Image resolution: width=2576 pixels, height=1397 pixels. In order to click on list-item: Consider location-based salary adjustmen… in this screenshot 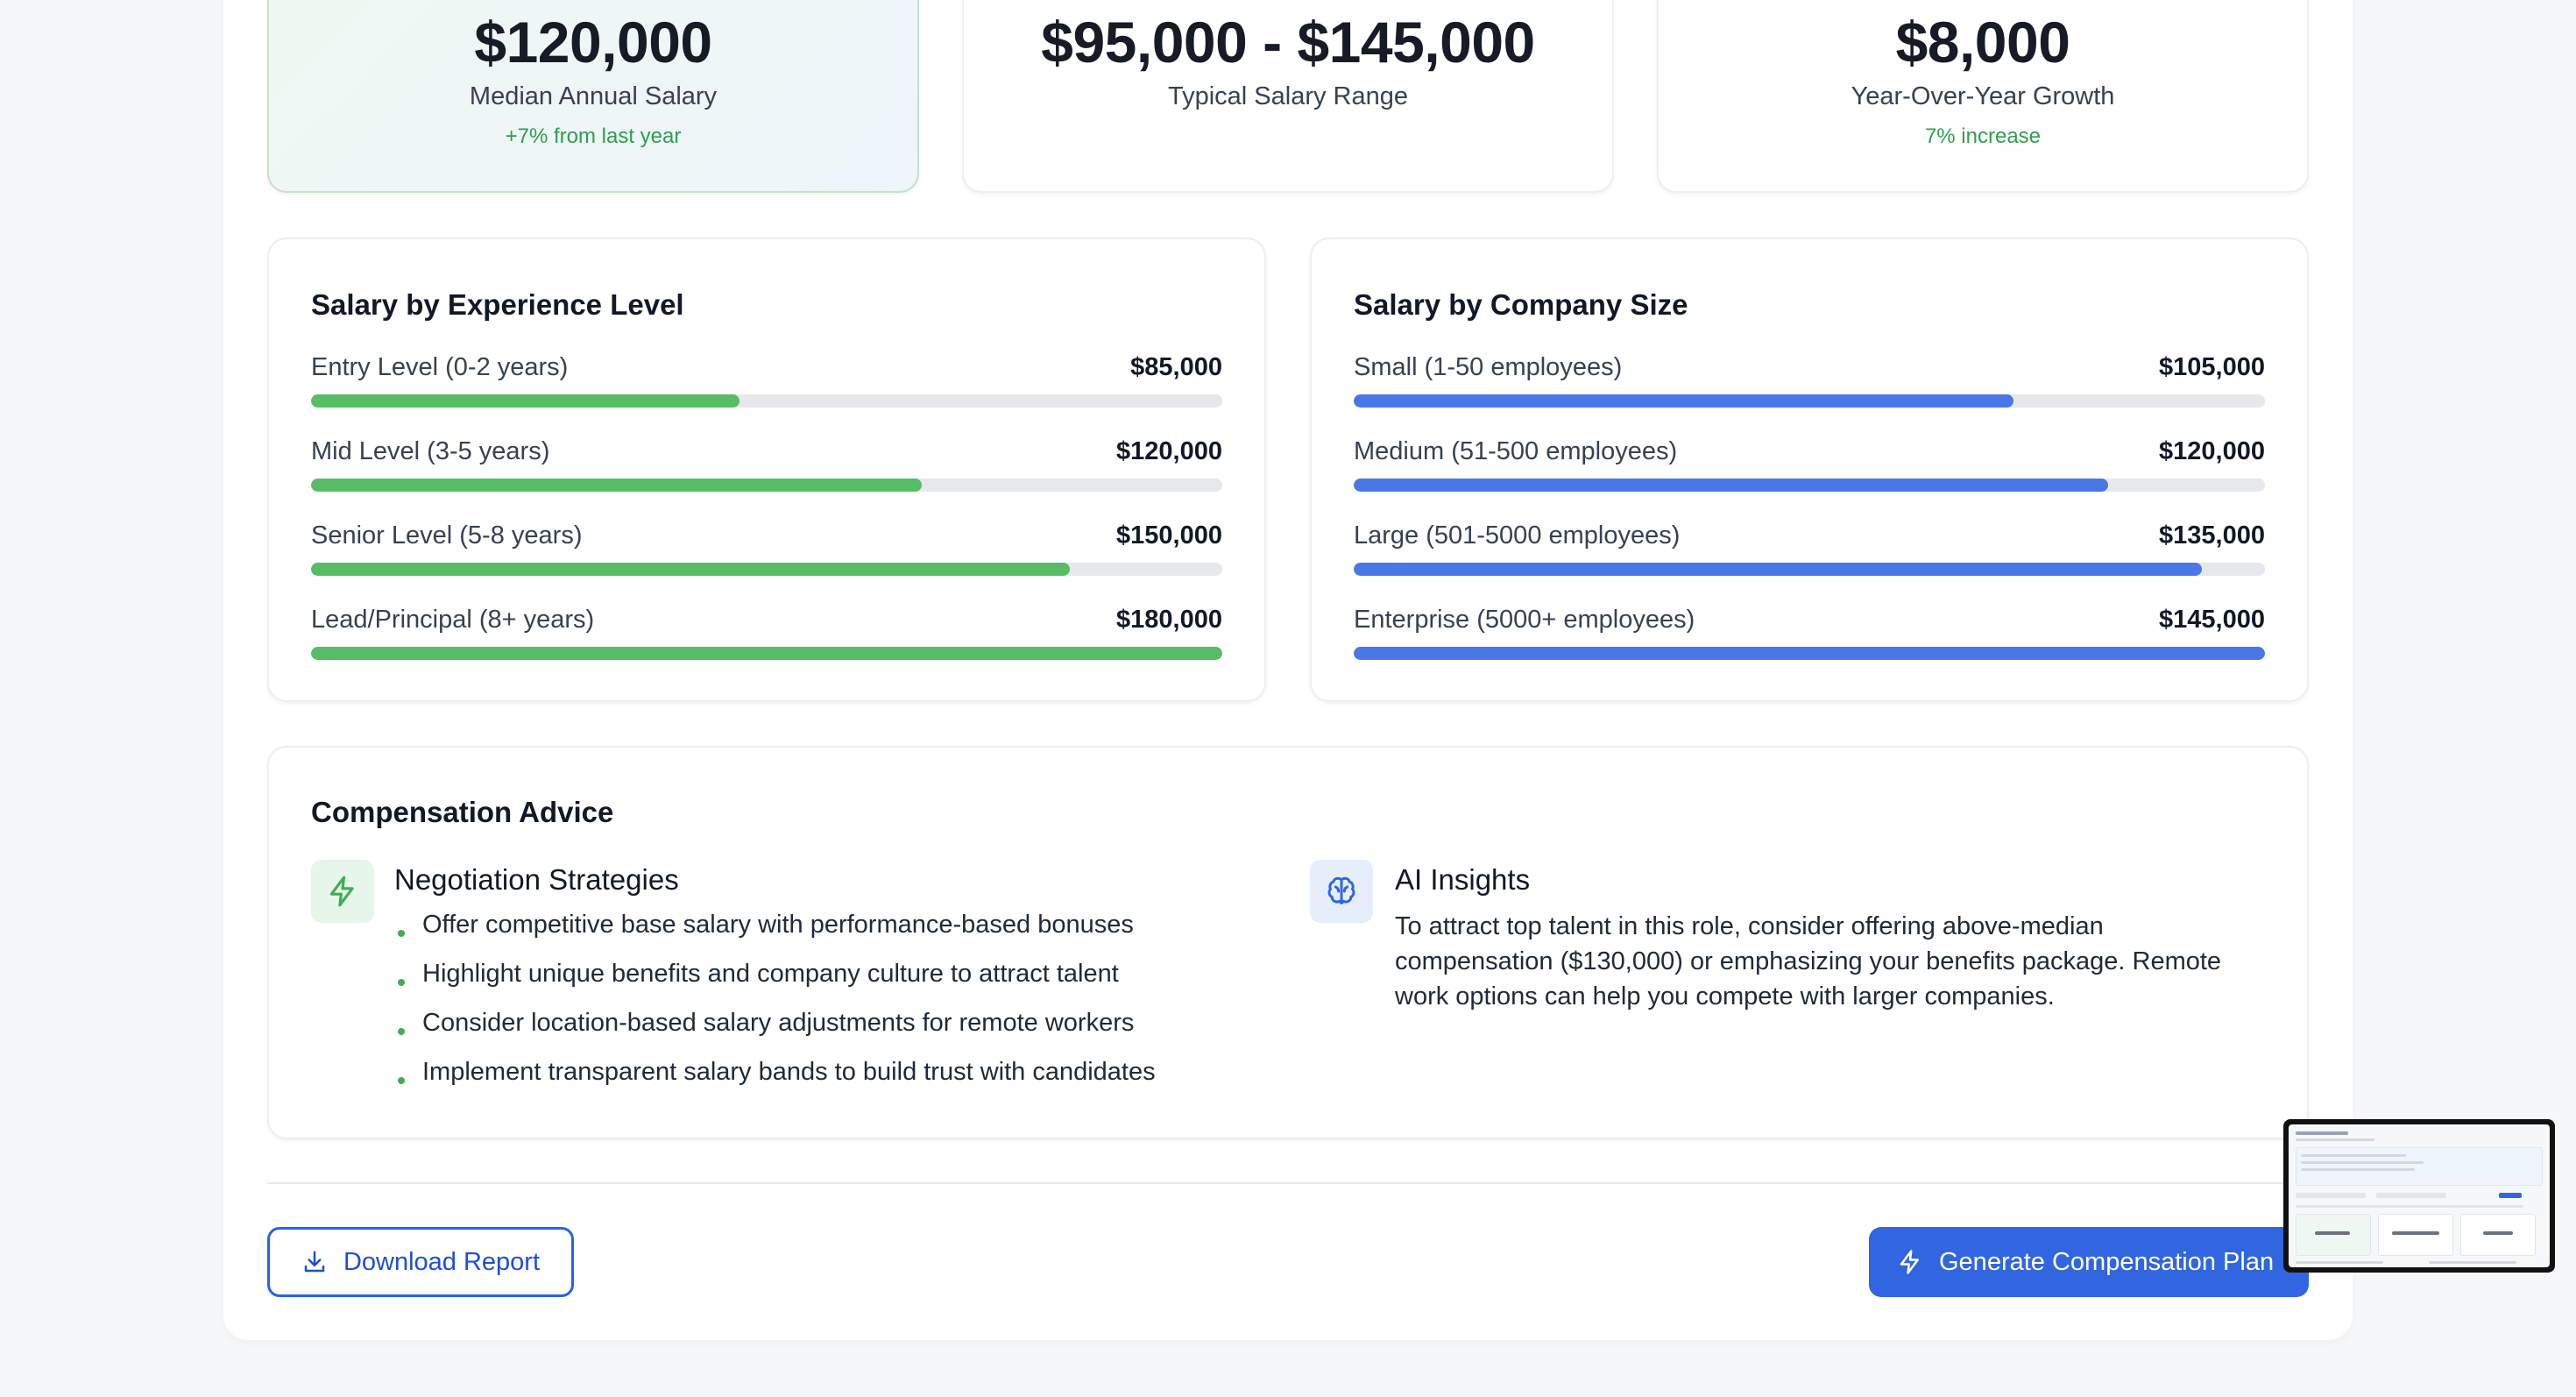, I will do `click(775, 1029)`.